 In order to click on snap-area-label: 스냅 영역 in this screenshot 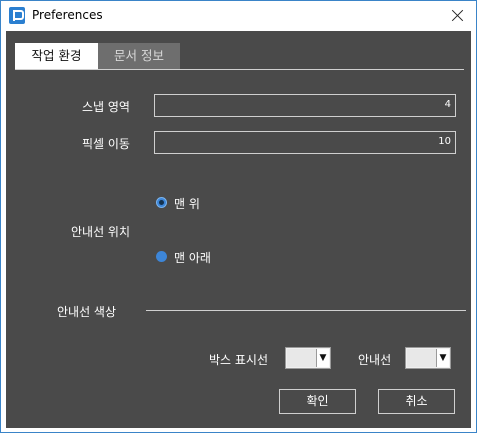, I will do `click(106, 107)`.